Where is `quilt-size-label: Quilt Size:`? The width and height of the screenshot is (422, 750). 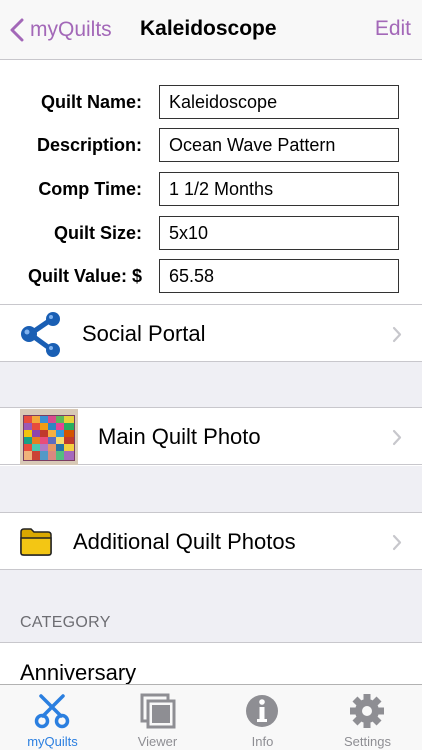
quilt-size-label: Quilt Size: is located at coordinates (97, 233).